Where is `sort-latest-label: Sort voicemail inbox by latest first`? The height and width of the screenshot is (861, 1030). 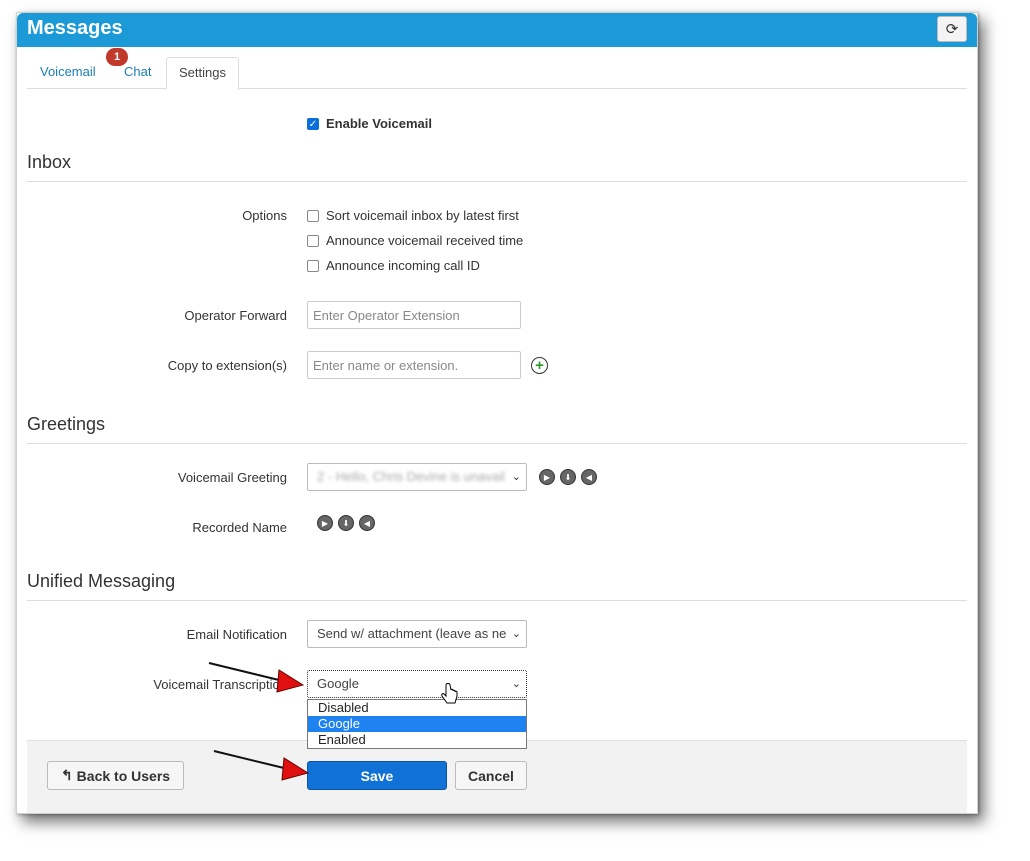 sort-latest-label: Sort voicemail inbox by latest first is located at coordinates (422, 215).